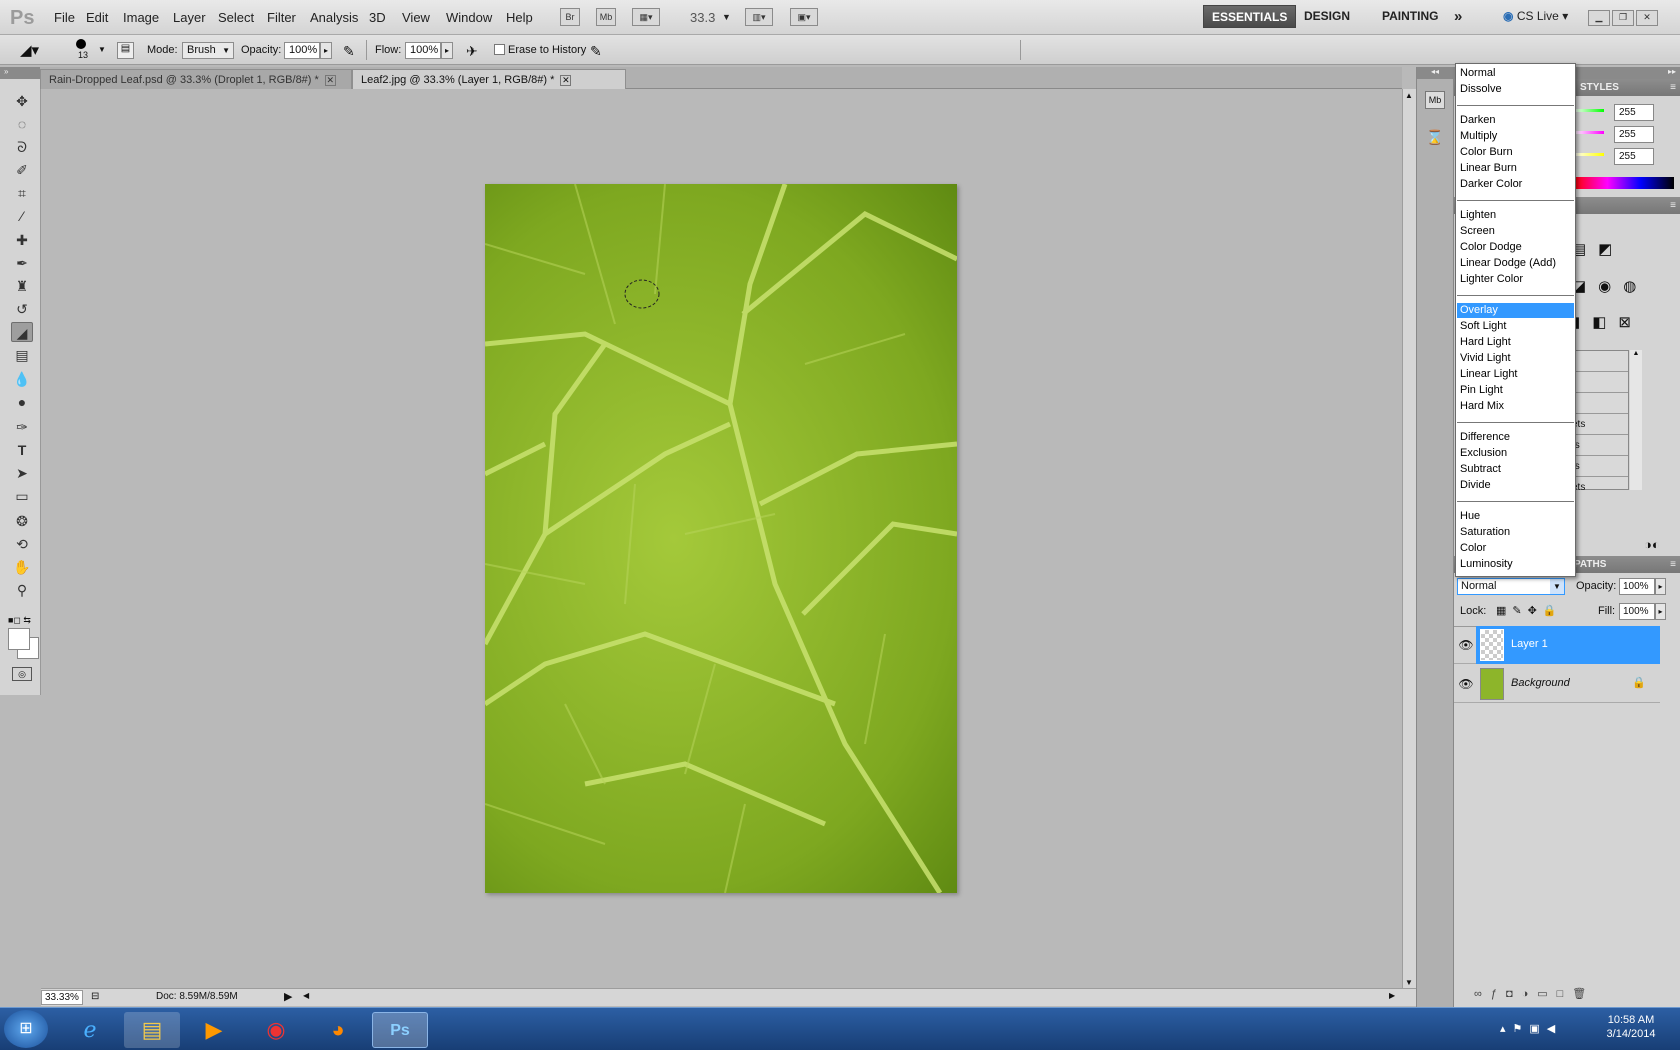  What do you see at coordinates (1515, 326) in the screenshot?
I see `blend-option: Soft Light` at bounding box center [1515, 326].